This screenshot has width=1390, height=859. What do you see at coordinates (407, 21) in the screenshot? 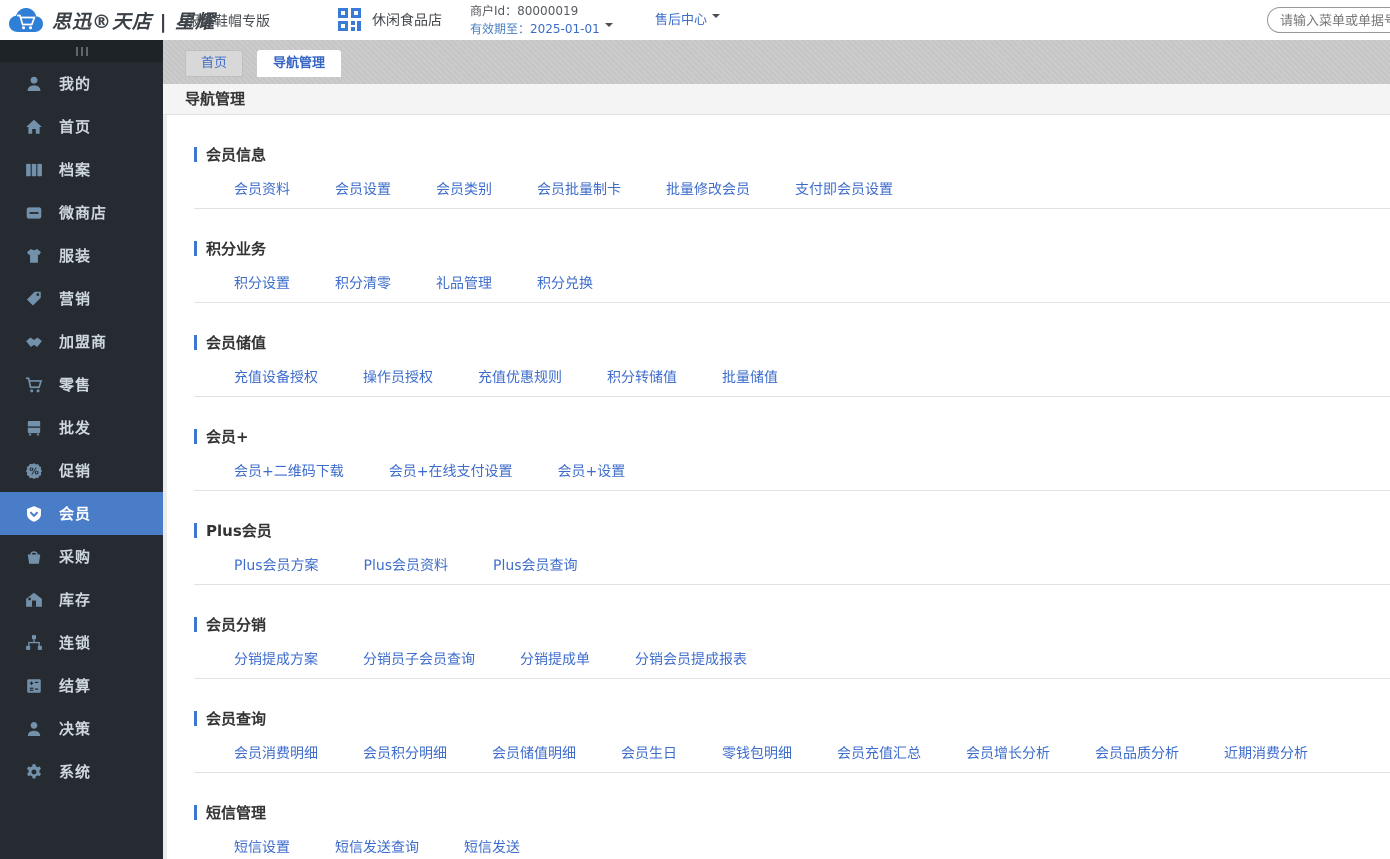
I see `store-name: 休闲食品店` at bounding box center [407, 21].